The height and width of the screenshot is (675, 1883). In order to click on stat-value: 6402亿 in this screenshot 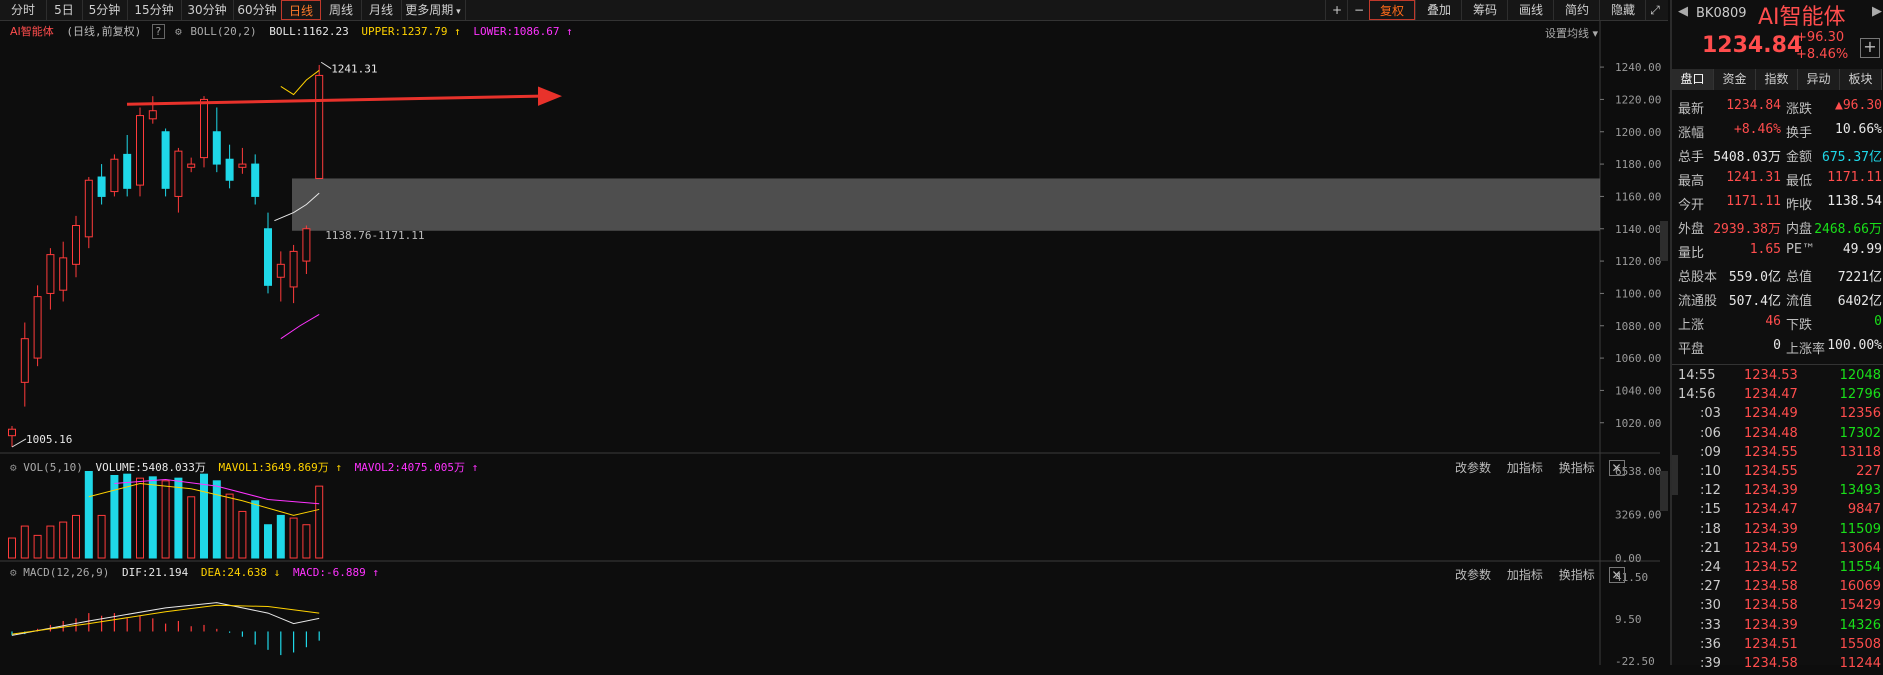, I will do `click(1859, 301)`.